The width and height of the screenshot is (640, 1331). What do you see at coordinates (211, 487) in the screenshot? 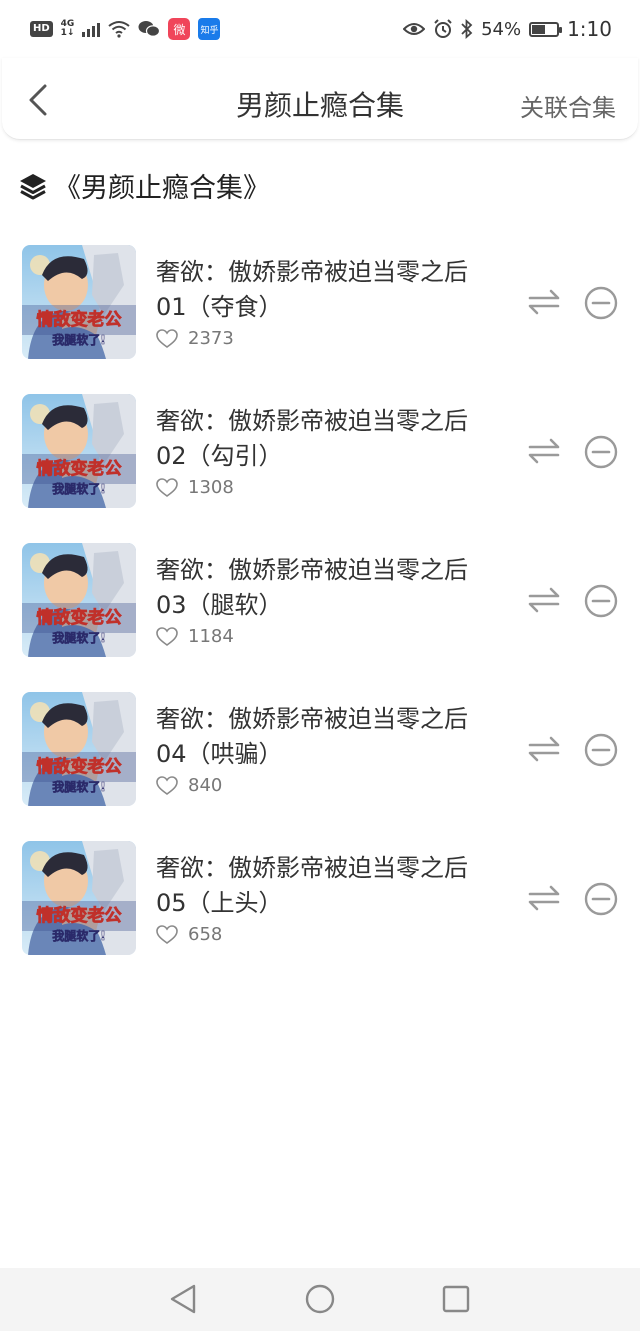
I see `like-count: 1308` at bounding box center [211, 487].